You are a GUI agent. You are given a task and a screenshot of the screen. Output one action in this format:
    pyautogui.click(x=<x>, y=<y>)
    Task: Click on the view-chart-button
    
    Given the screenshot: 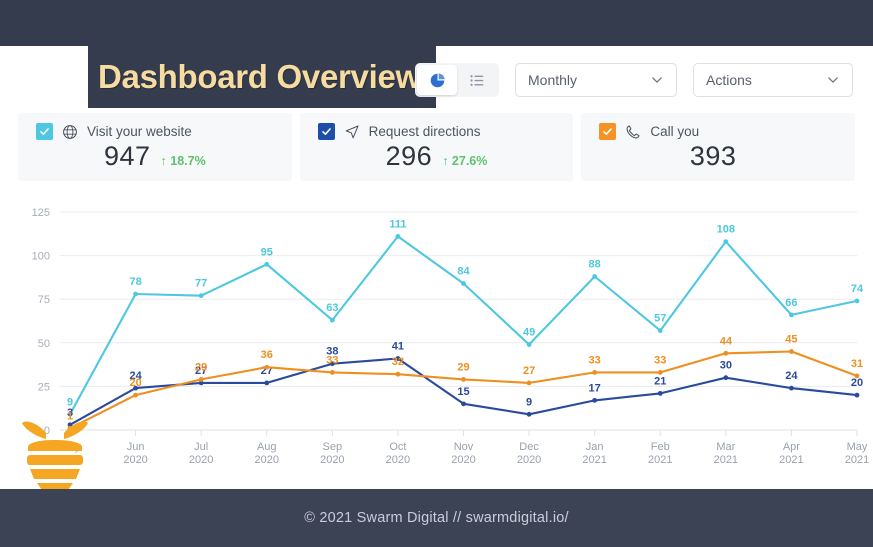 What is the action you would take?
    pyautogui.click(x=437, y=80)
    